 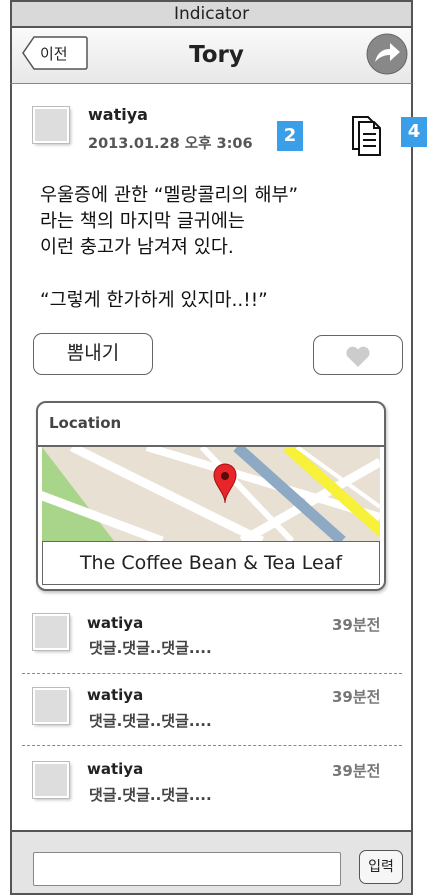 I want to click on location-heading: Location, so click(x=211, y=425).